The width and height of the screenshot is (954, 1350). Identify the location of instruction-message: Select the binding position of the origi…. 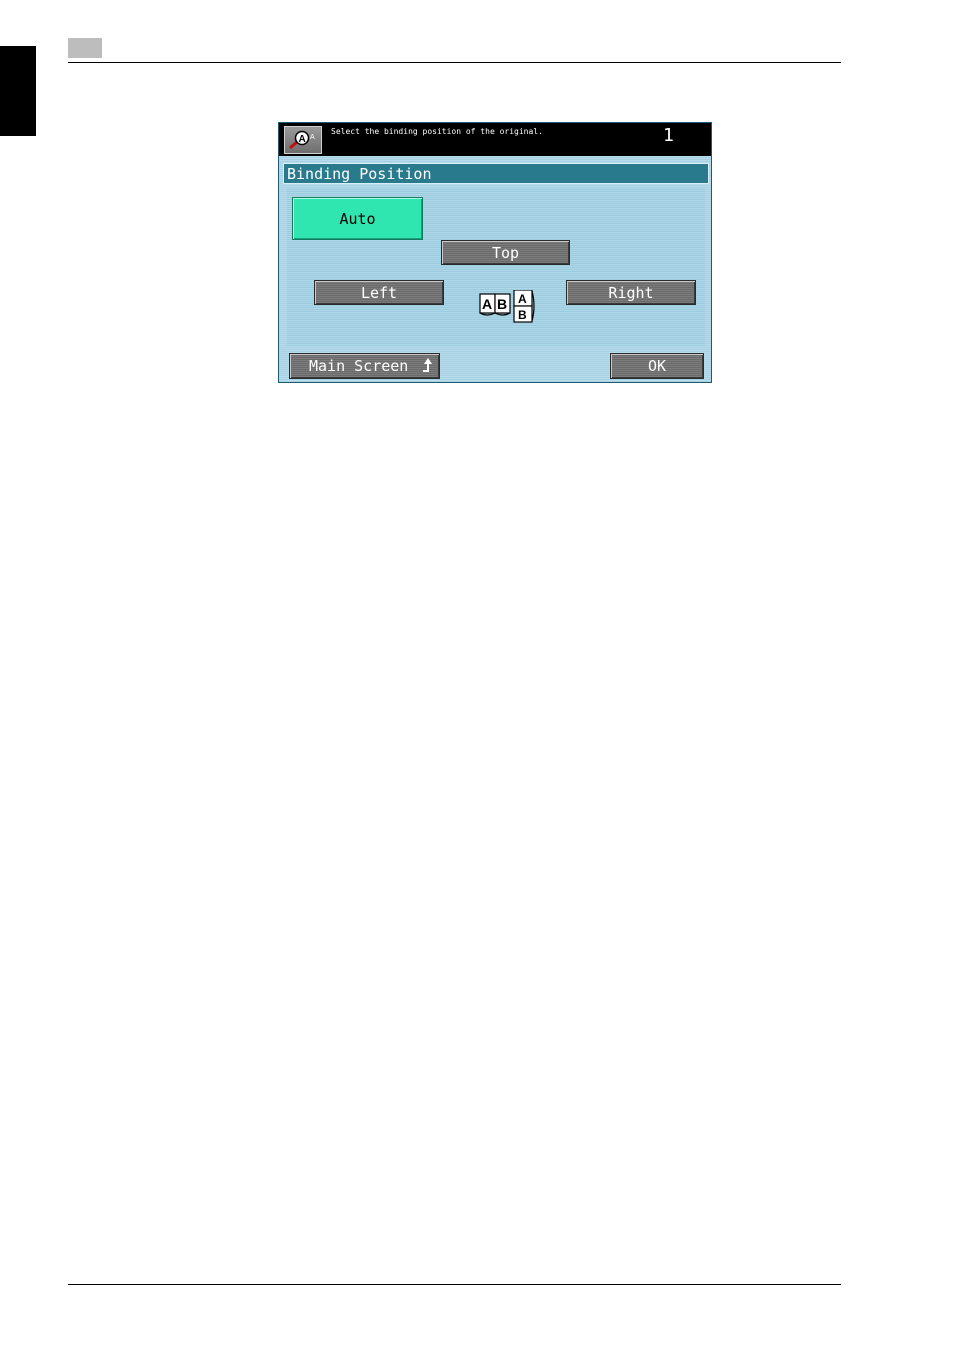
(437, 131).